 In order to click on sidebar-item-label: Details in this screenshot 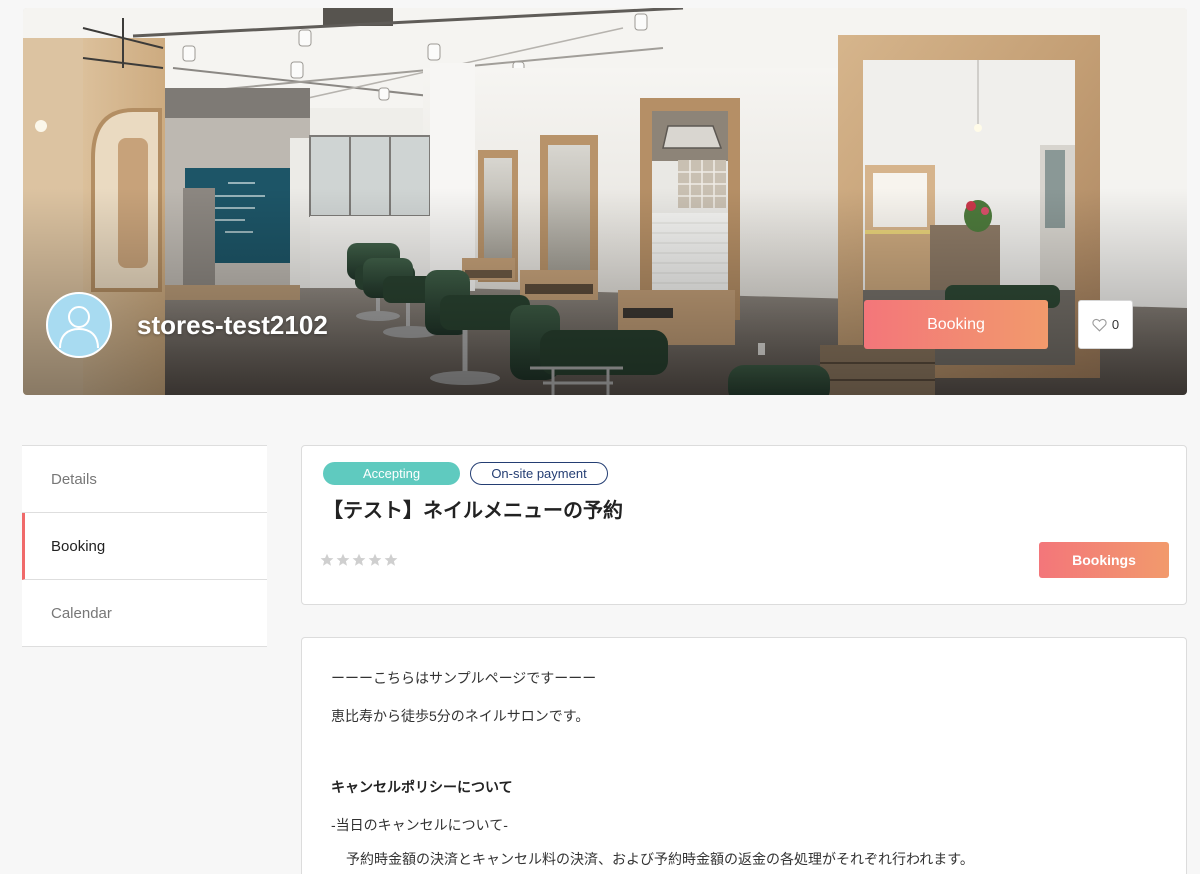, I will do `click(74, 479)`.